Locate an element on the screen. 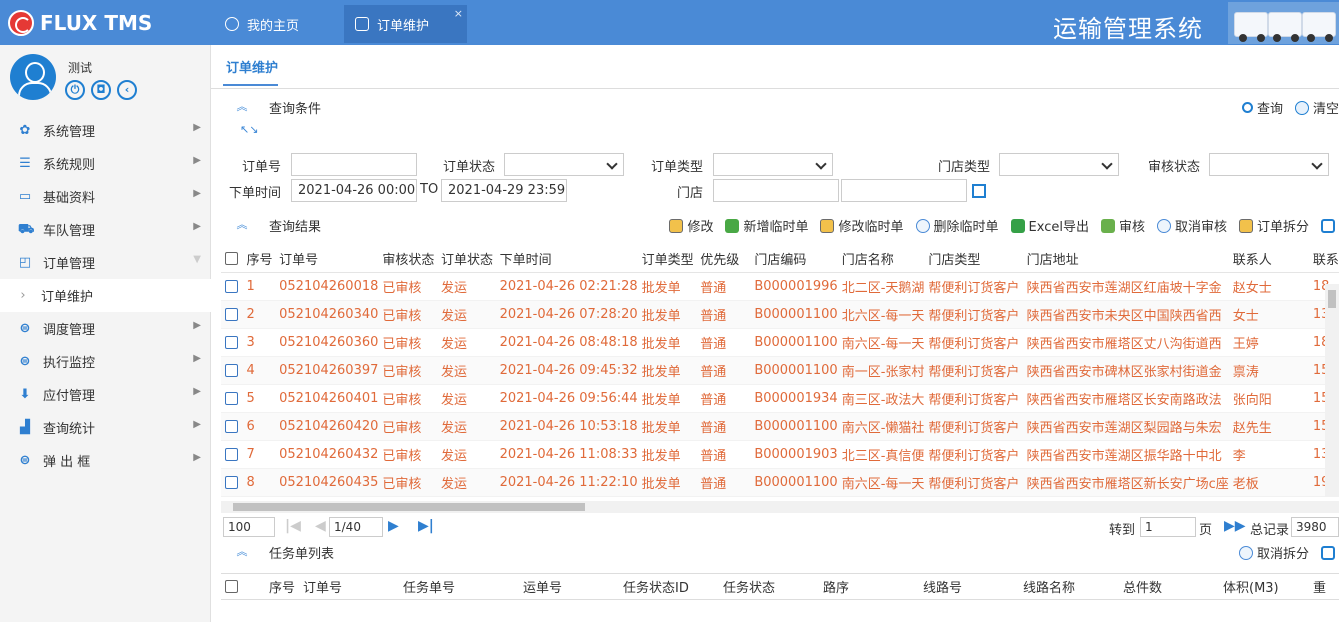 The image size is (1339, 622). column-header: 订单类型 is located at coordinates (667, 259).